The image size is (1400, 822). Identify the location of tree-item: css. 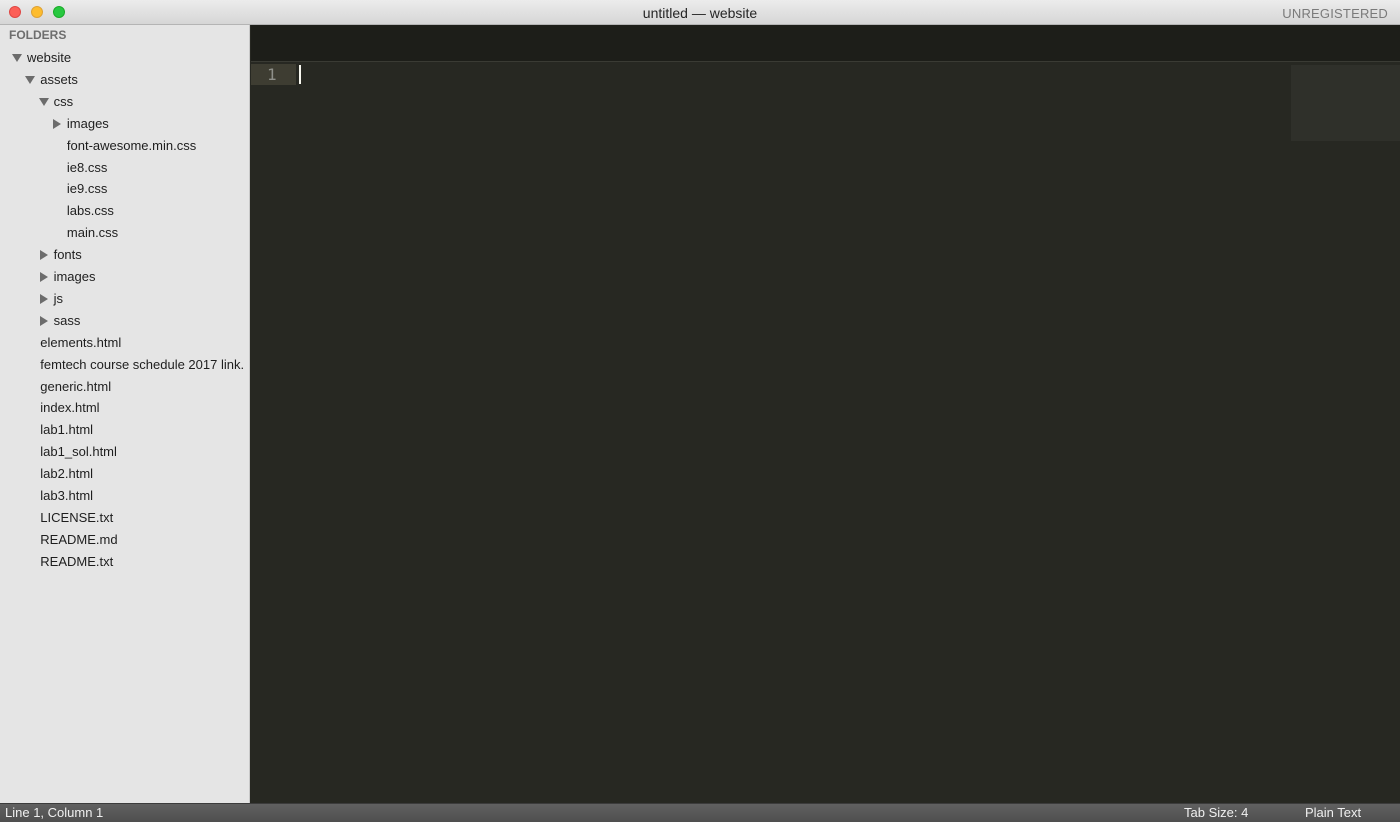
(124, 102).